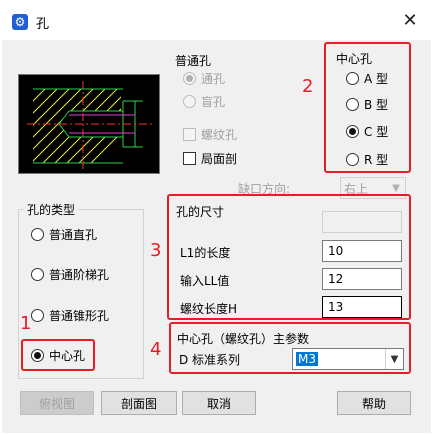 Image resolution: width=433 pixels, height=435 pixels. Describe the element at coordinates (51, 209) in the screenshot. I see `hole-type-label: 孔的类型` at that location.